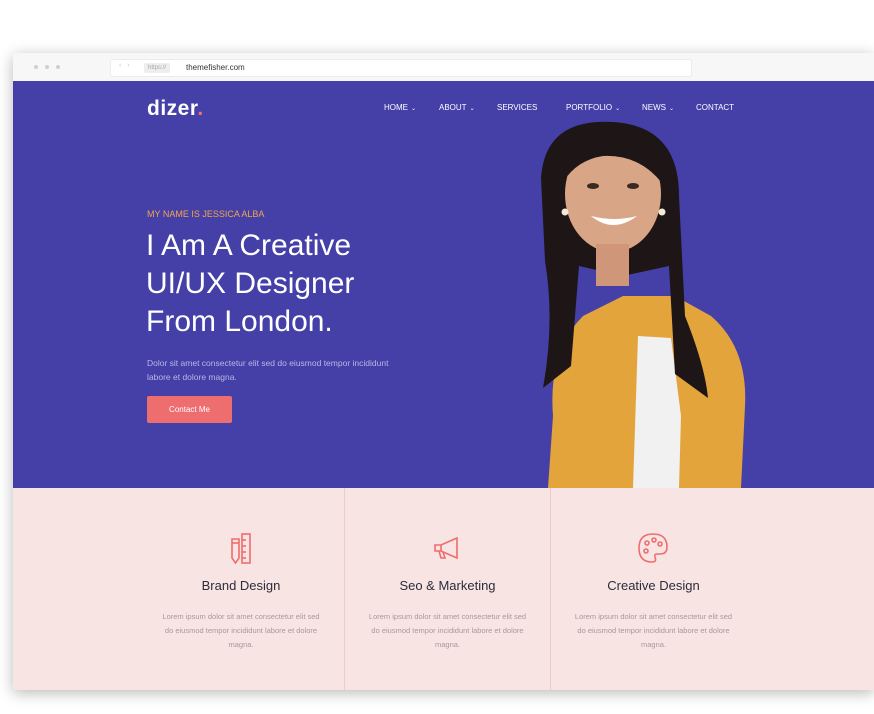 The width and height of the screenshot is (874, 714). What do you see at coordinates (250, 283) in the screenshot?
I see `headline-line: UI/UX Designer` at bounding box center [250, 283].